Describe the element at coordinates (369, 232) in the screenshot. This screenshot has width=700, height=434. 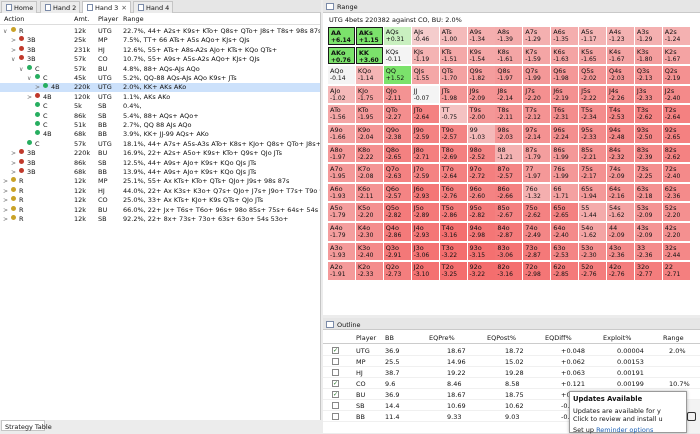
I see `hand-cell: K4o -2.30` at that location.